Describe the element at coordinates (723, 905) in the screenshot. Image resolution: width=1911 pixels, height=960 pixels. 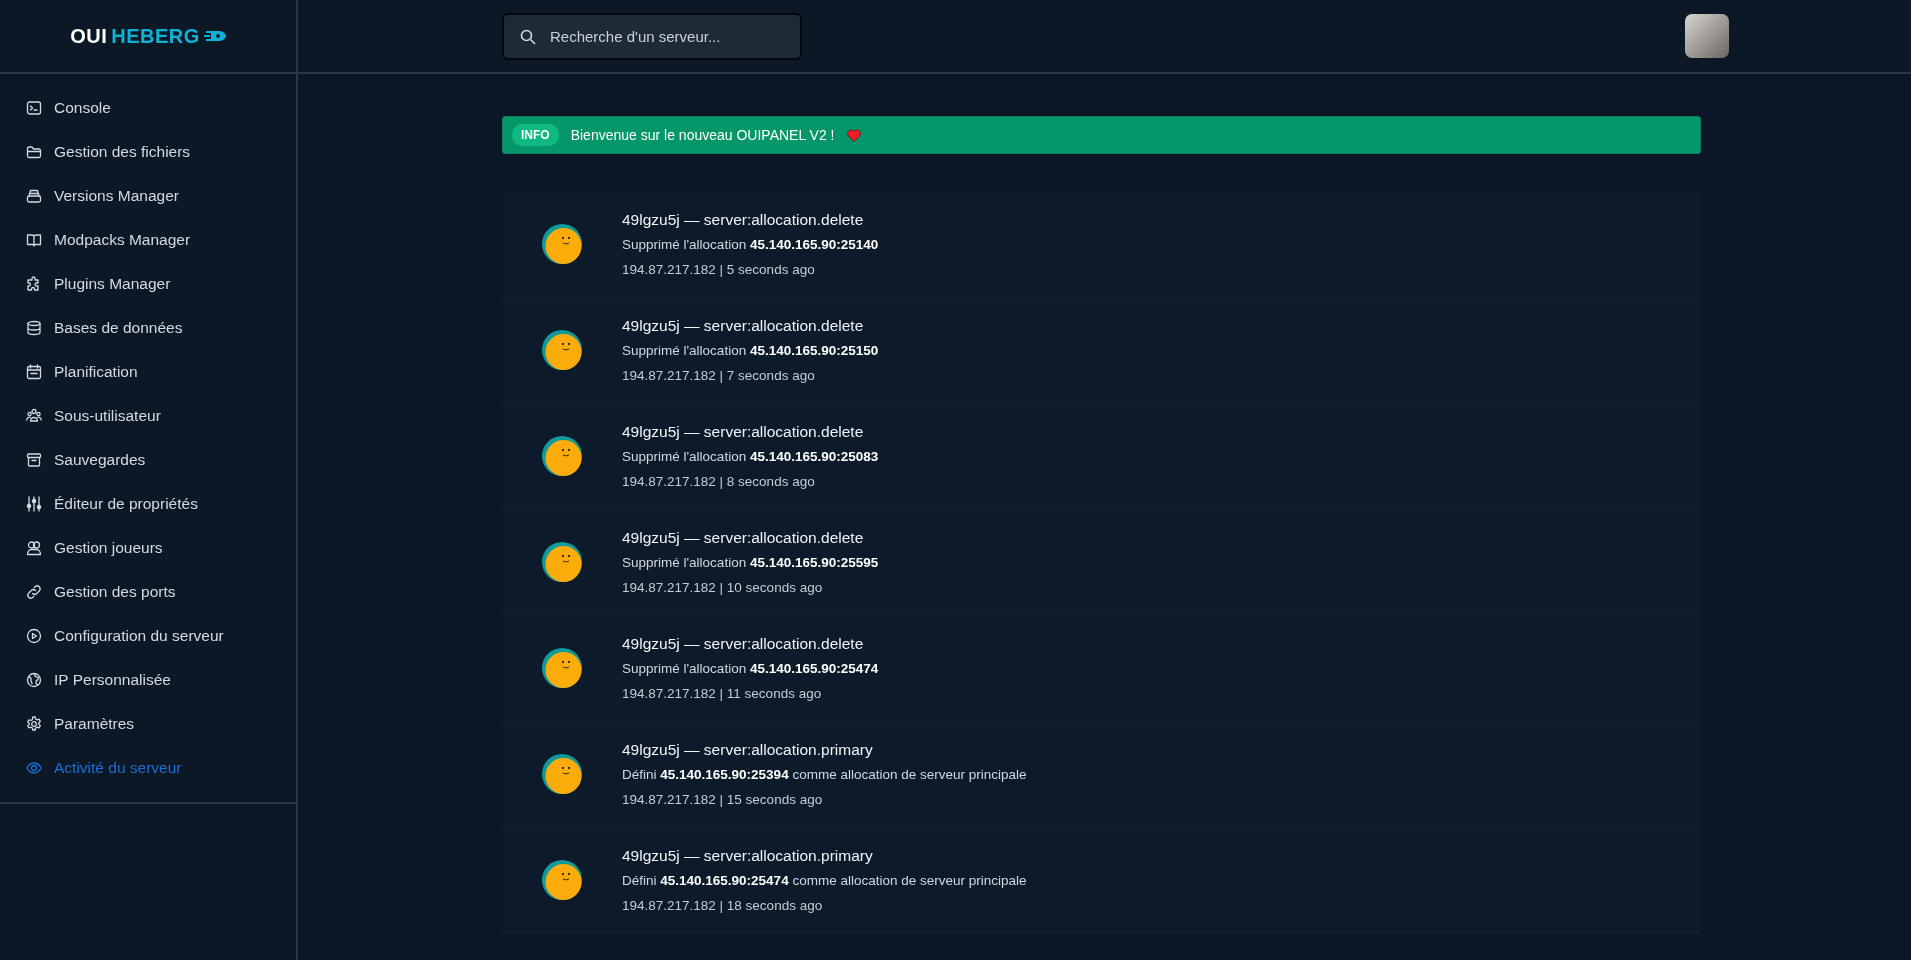
I see `activity-meta: 194.87.217.182 | 18 seconds ago` at that location.